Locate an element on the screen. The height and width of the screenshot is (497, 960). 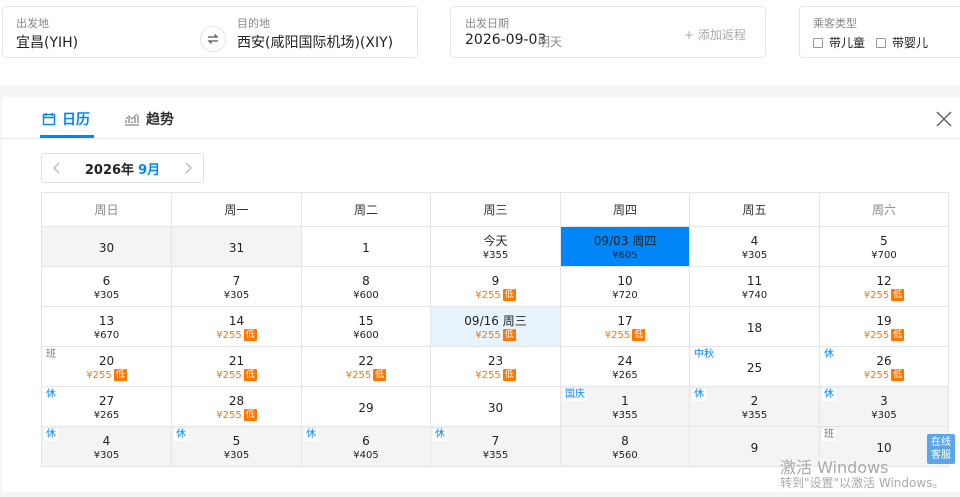
calendar-day-cell: 8 ¥560 is located at coordinates (625, 446).